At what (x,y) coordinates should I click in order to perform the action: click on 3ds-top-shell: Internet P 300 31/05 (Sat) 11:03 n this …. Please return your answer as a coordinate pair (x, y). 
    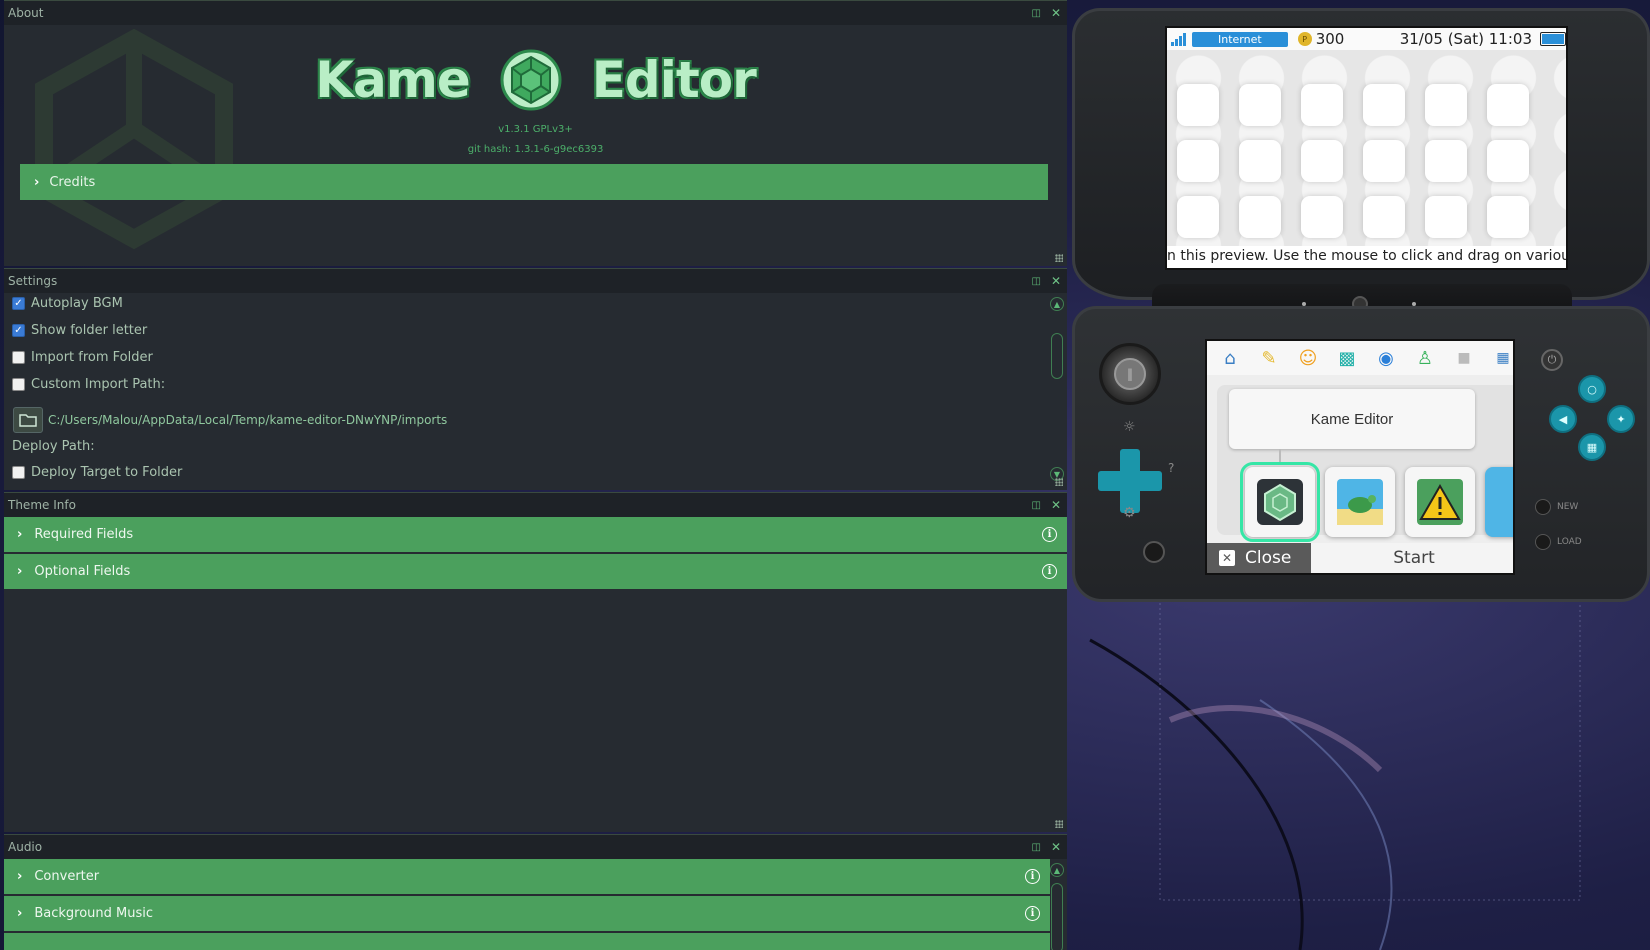
    Looking at the image, I should click on (1361, 154).